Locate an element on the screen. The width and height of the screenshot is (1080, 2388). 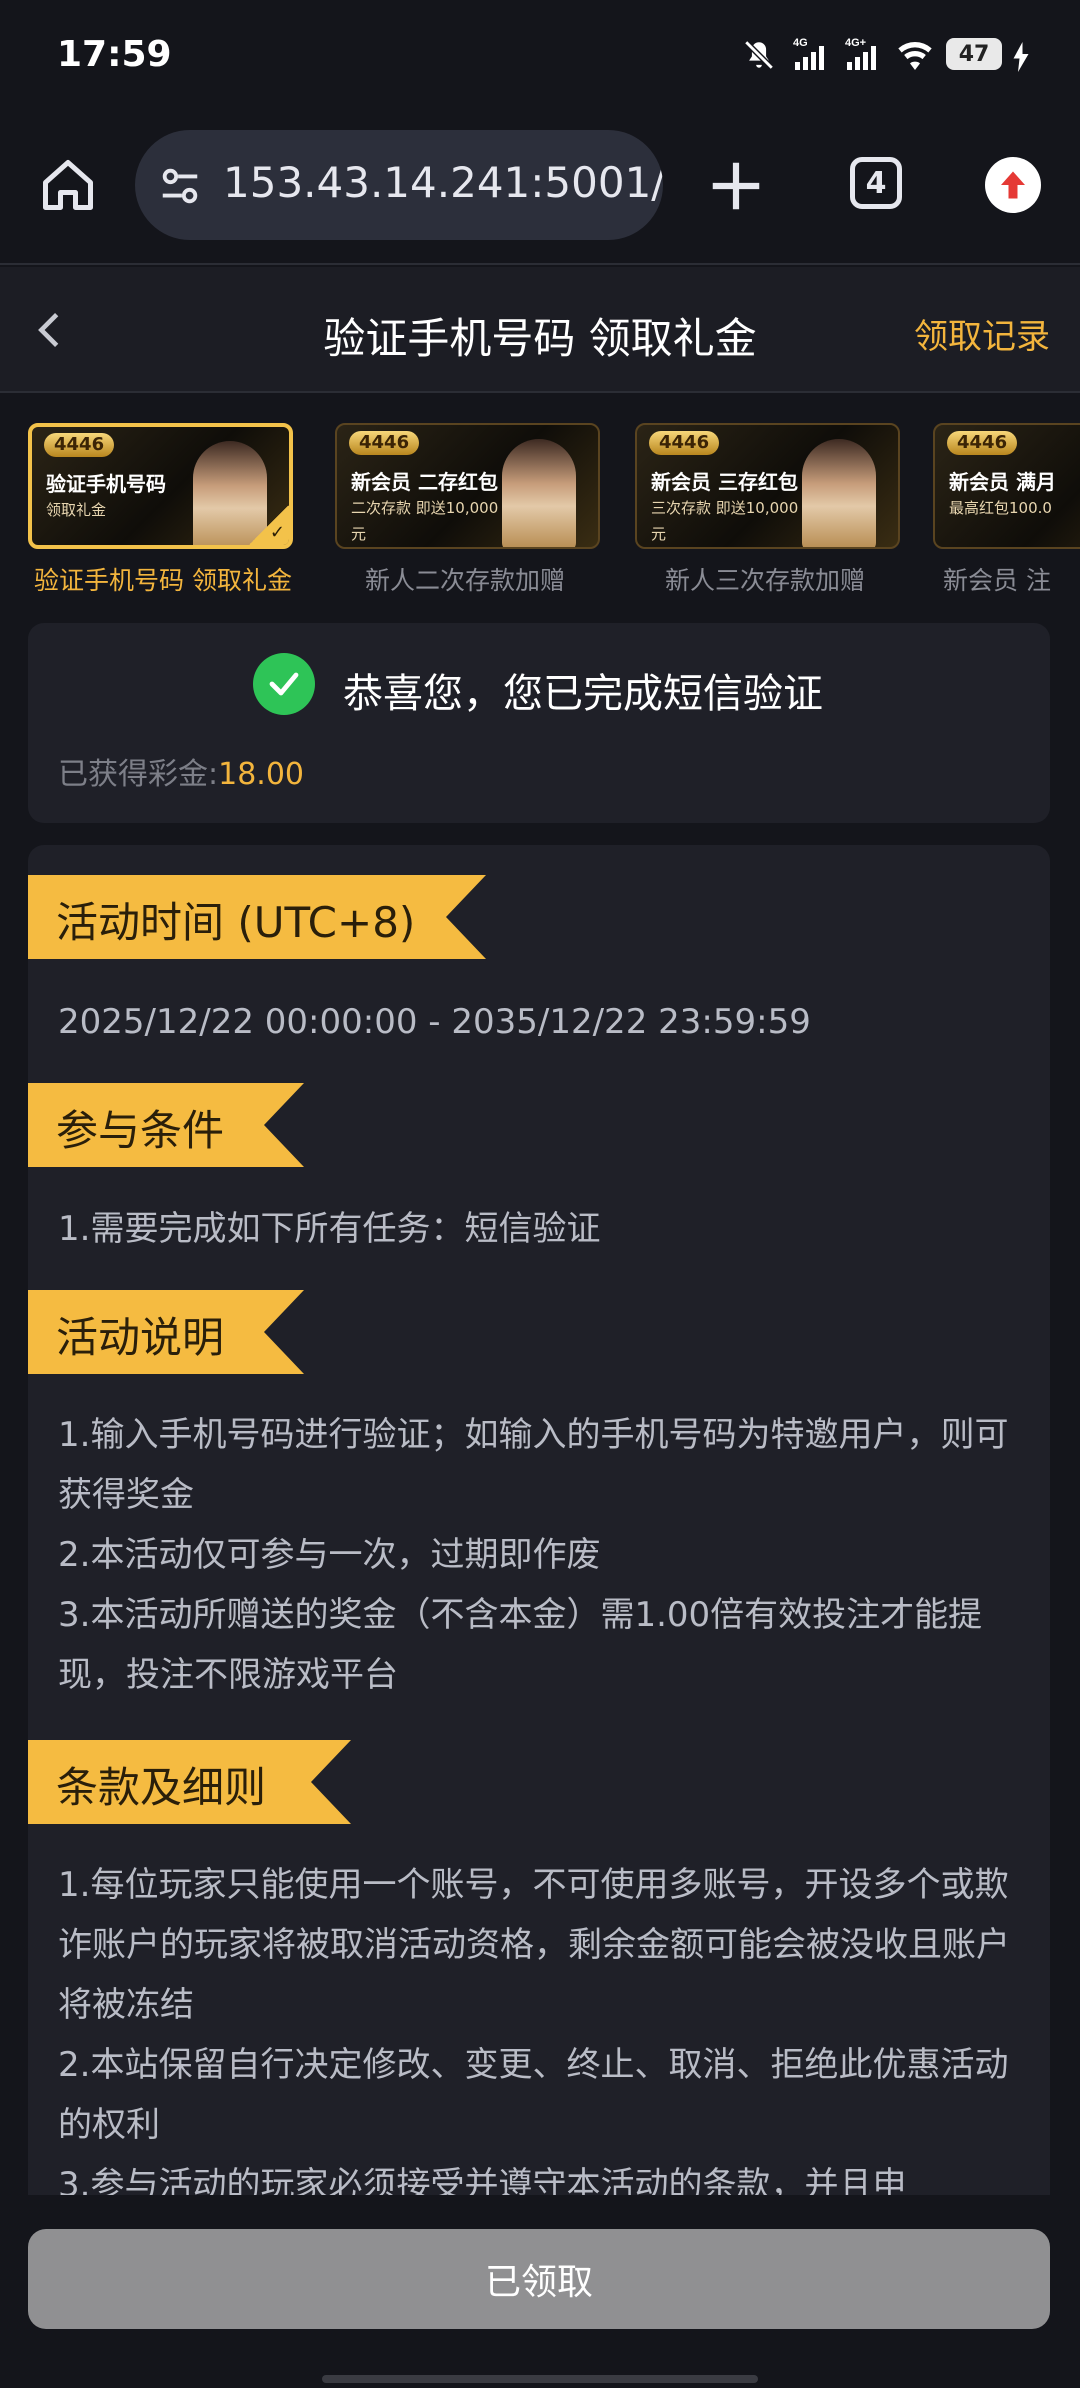
banner-label: 新人二次存款加赠 is located at coordinates (465, 579).